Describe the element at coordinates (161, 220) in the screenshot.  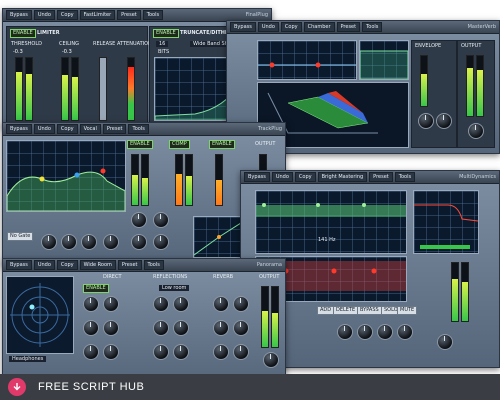
I see `comp-ratio-knob` at that location.